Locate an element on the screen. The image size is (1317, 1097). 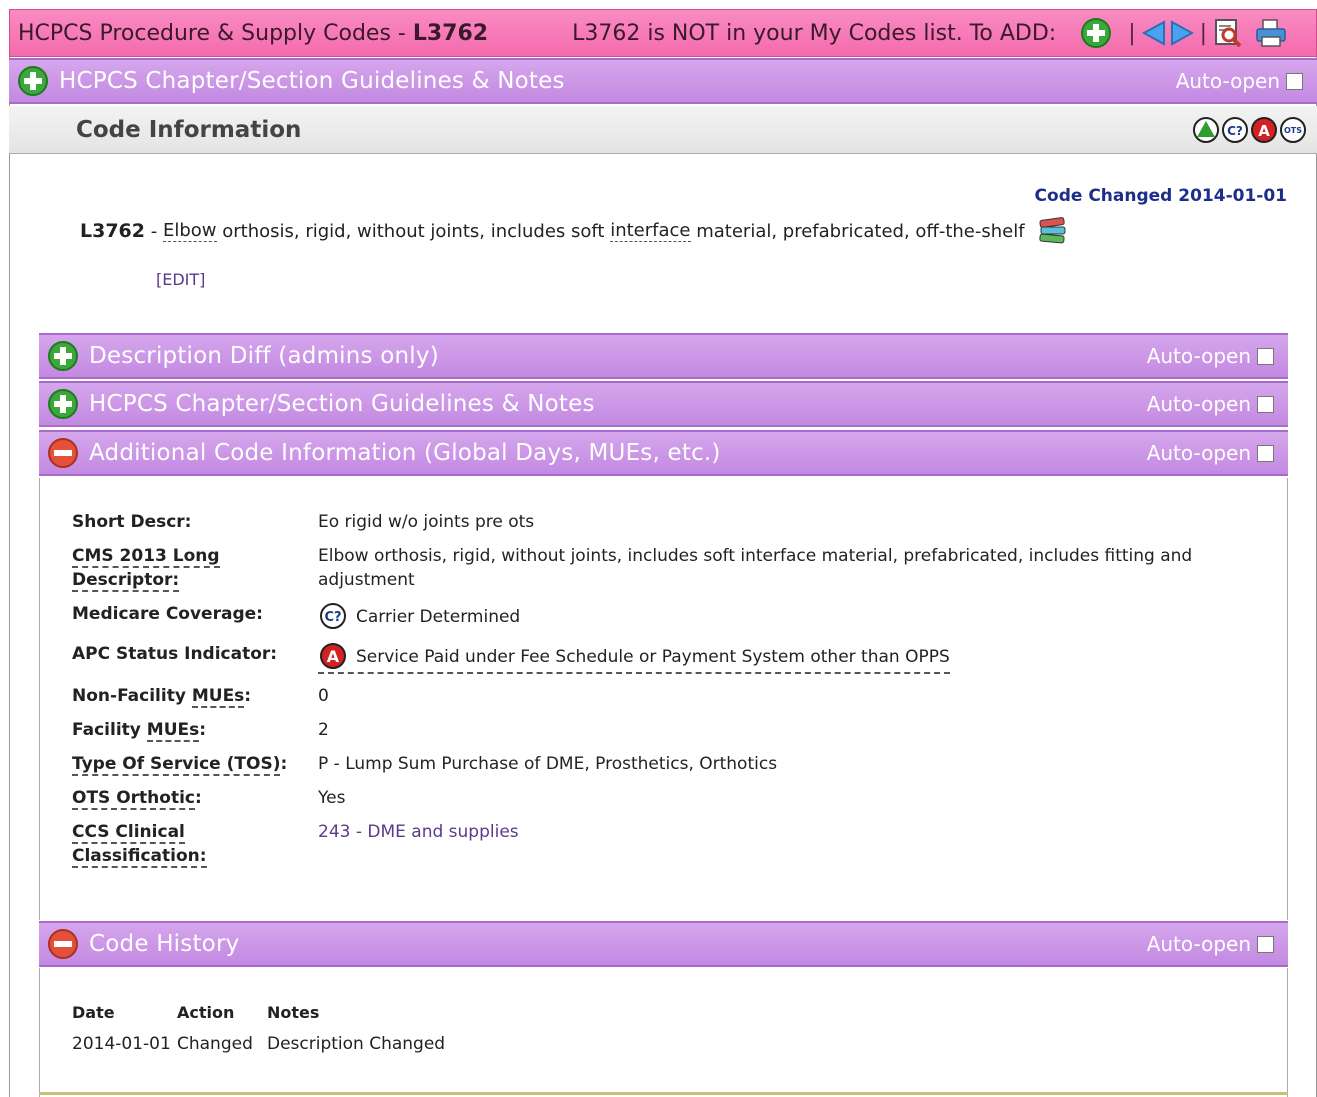
column-header-action: Action is located at coordinates (206, 1012).